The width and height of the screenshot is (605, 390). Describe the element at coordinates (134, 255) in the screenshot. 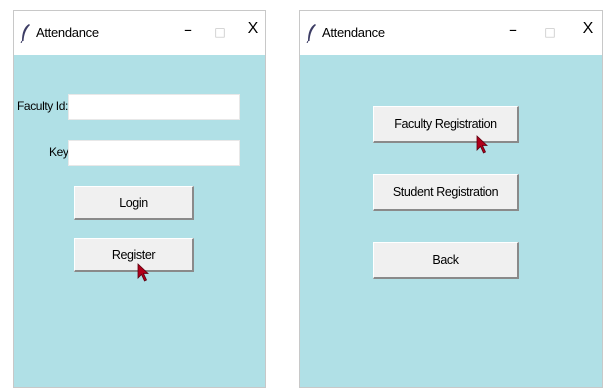

I see `register-button: Register` at that location.